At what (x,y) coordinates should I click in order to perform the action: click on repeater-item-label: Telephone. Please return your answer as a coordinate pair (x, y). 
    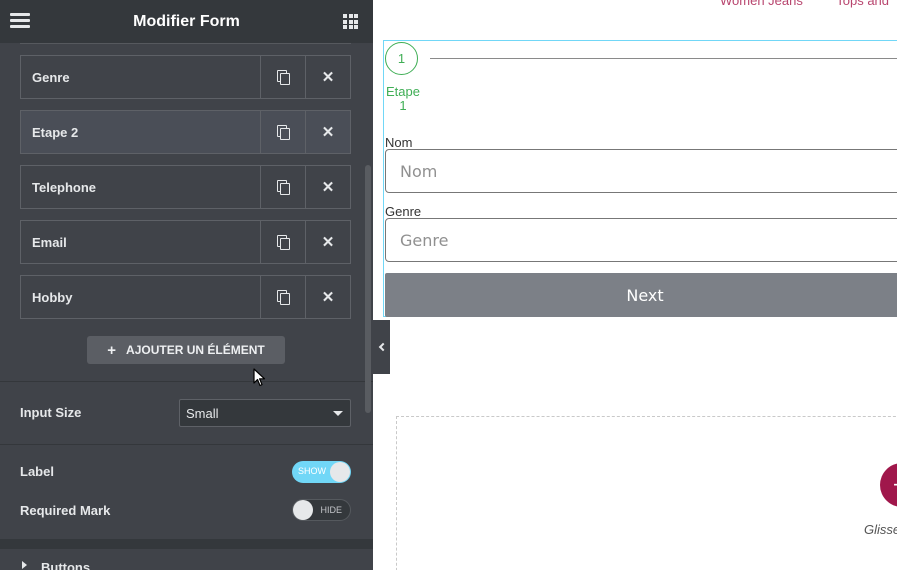
    Looking at the image, I should click on (64, 187).